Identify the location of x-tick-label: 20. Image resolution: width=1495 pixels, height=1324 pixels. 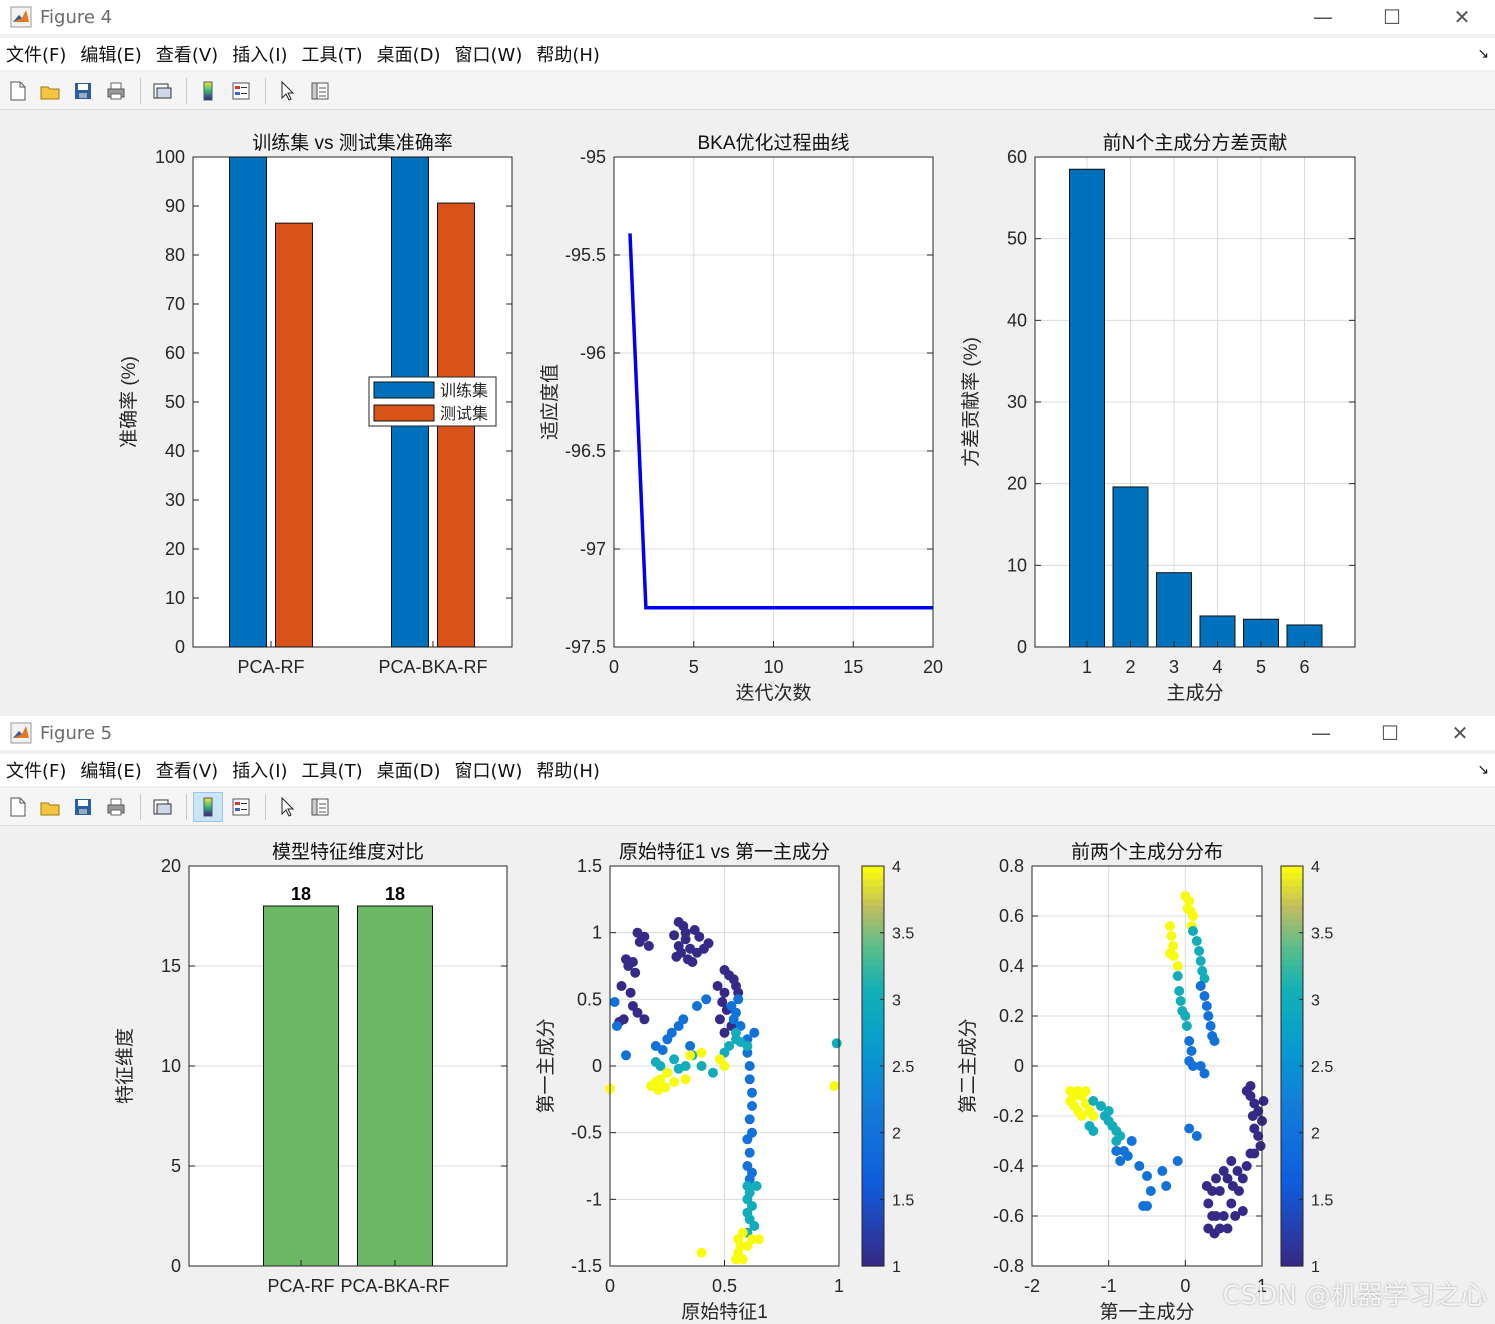
(933, 667).